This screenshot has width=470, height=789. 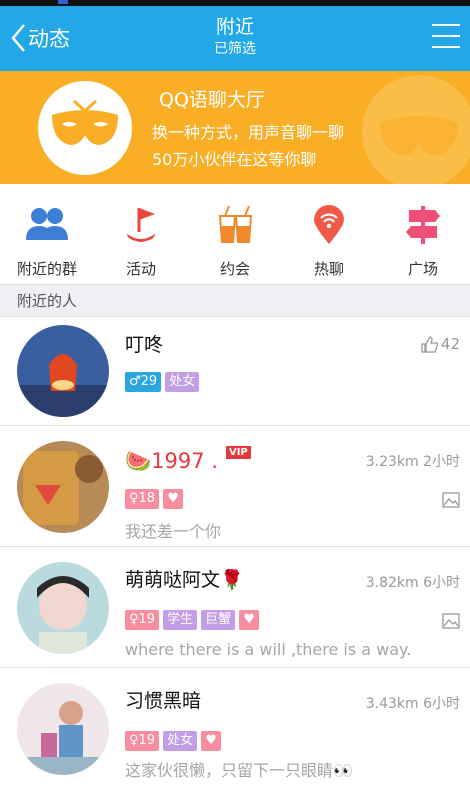 What do you see at coordinates (328, 269) in the screenshot?
I see `icon-label: 热聊` at bounding box center [328, 269].